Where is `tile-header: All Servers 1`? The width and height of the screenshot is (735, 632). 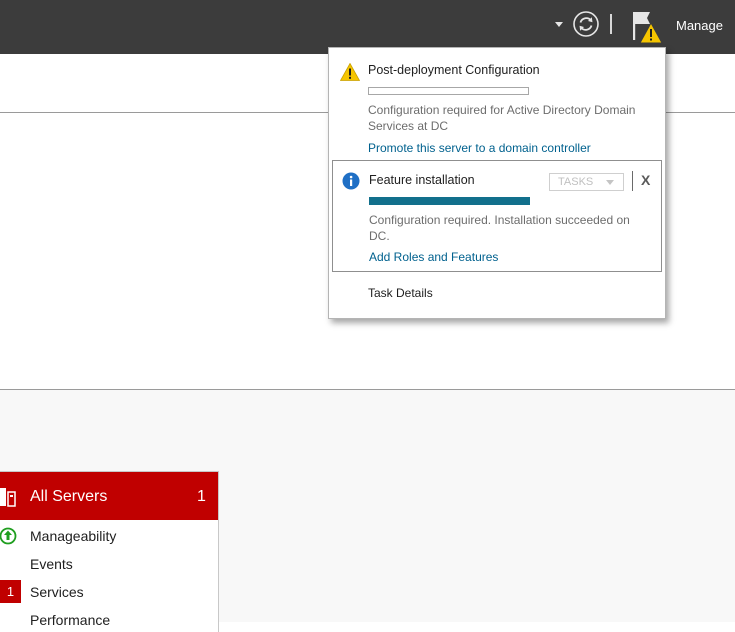
tile-header: All Servers 1 is located at coordinates (109, 496).